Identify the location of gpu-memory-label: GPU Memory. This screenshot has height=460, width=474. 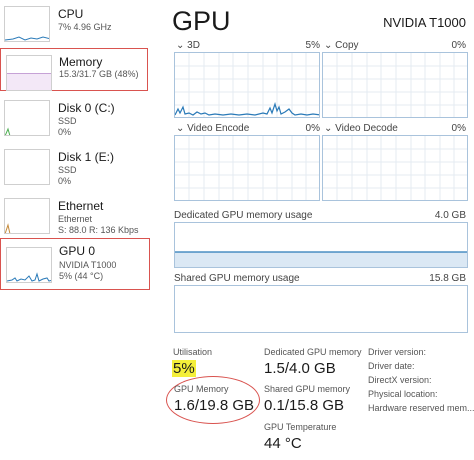
(201, 389).